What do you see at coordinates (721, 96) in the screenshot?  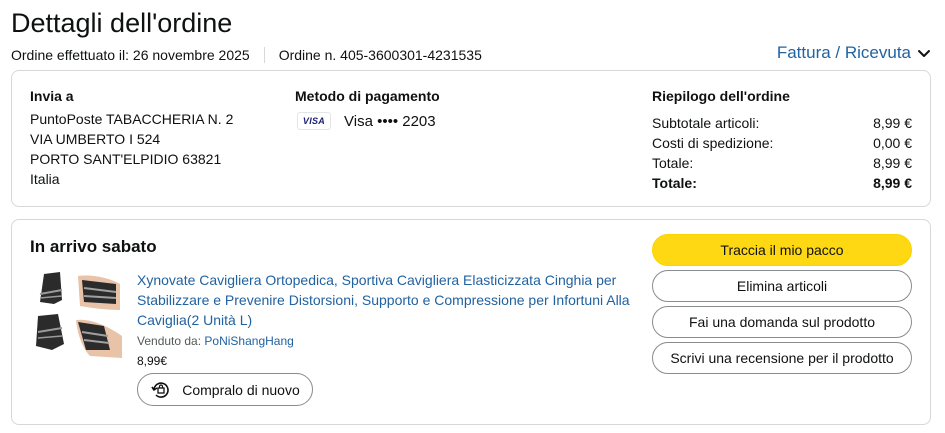 I see `summary-heading: Riepilogo dell'ordine` at bounding box center [721, 96].